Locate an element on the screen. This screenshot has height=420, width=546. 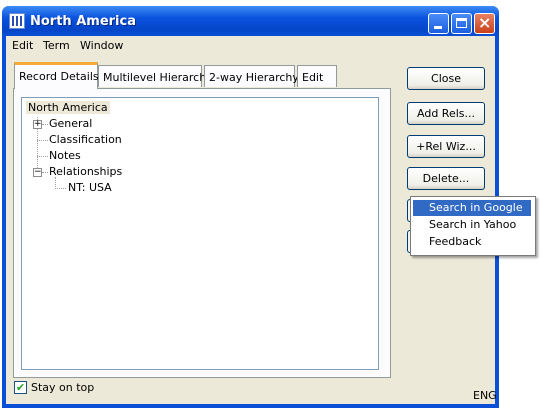
tree-node-relationships: Relationships is located at coordinates (85, 171).